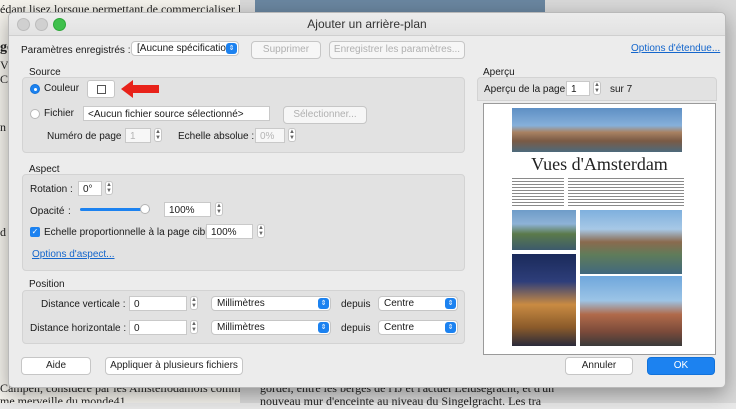 The height and width of the screenshot is (409, 736). Describe the element at coordinates (3, 127) in the screenshot. I see `background-text-line: n` at that location.